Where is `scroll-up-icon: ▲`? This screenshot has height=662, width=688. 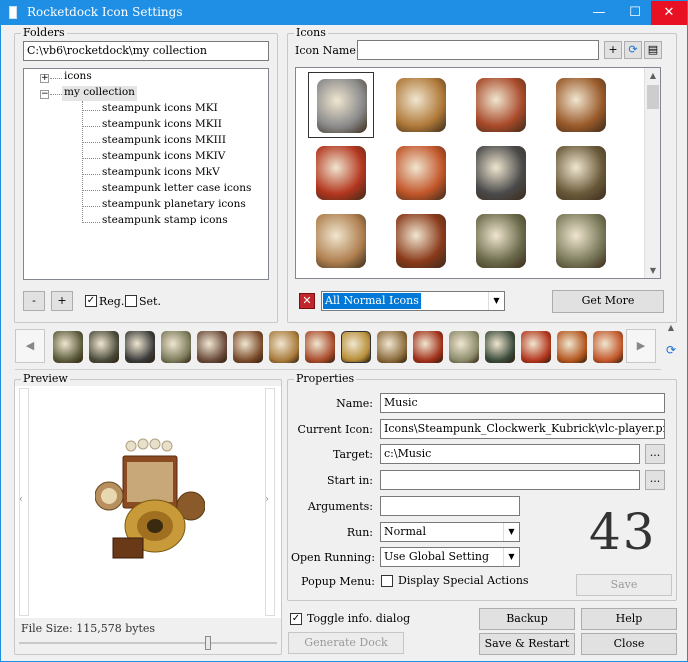 scroll-up-icon: ▲ is located at coordinates (653, 75).